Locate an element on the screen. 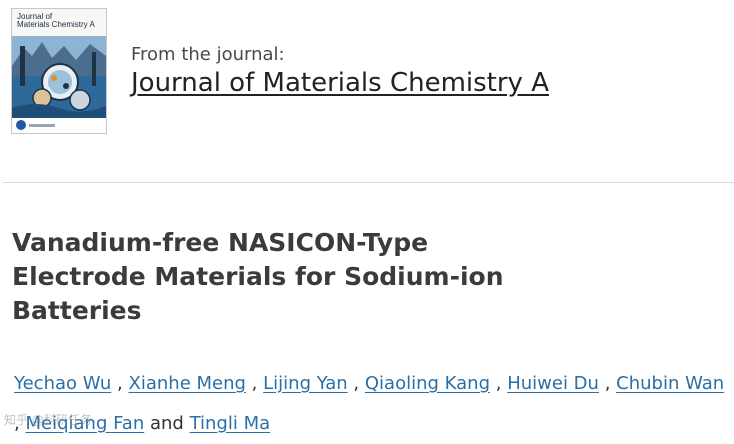 The image size is (734, 444). cover-artwork is located at coordinates (59, 77).